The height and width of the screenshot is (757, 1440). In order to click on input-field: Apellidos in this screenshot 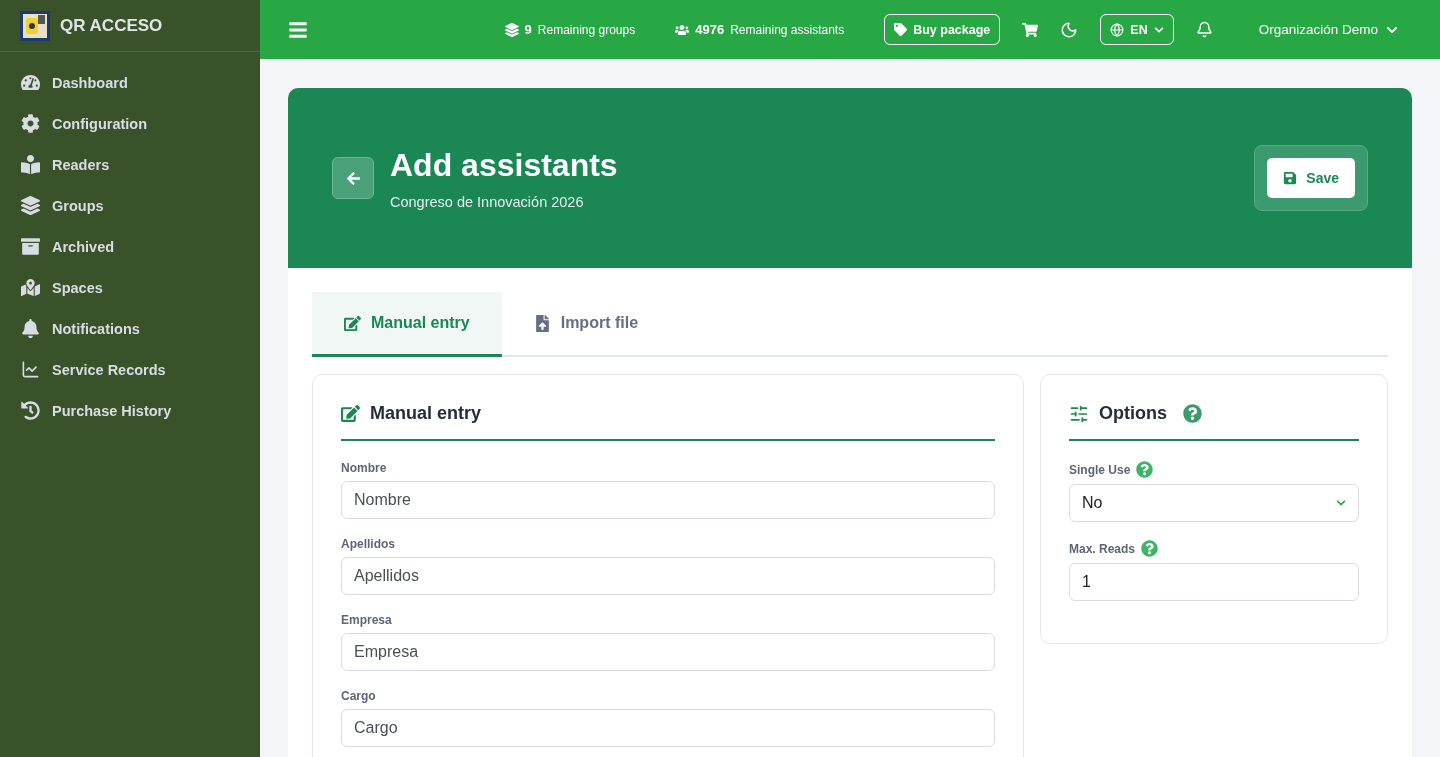, I will do `click(668, 576)`.